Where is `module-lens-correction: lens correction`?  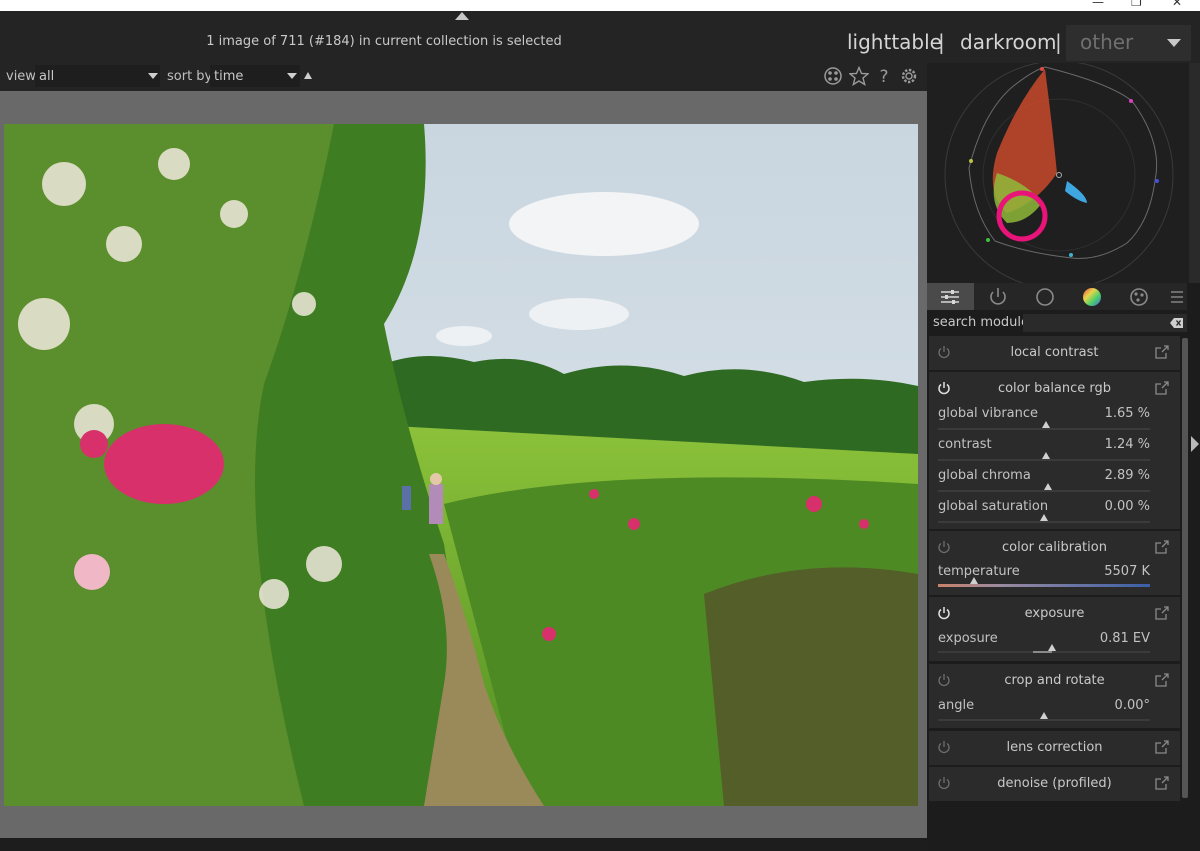 module-lens-correction: lens correction is located at coordinates (1054, 748).